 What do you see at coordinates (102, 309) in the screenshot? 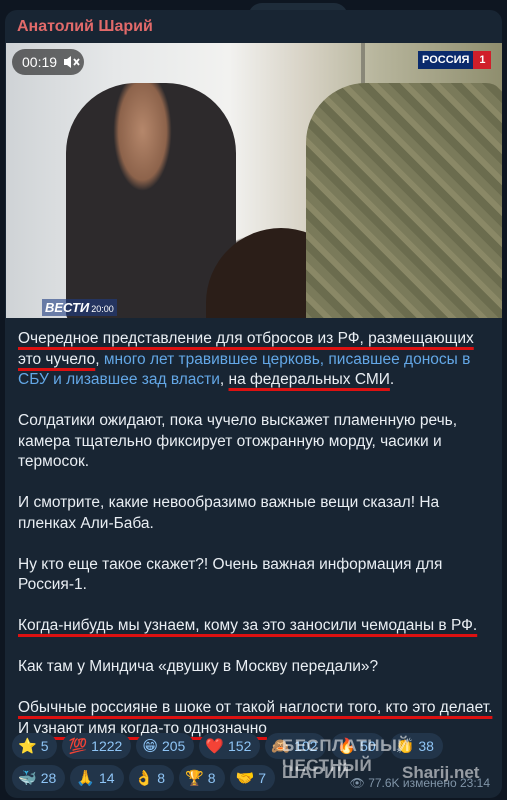
I see `vesti-time: 20:00` at bounding box center [102, 309].